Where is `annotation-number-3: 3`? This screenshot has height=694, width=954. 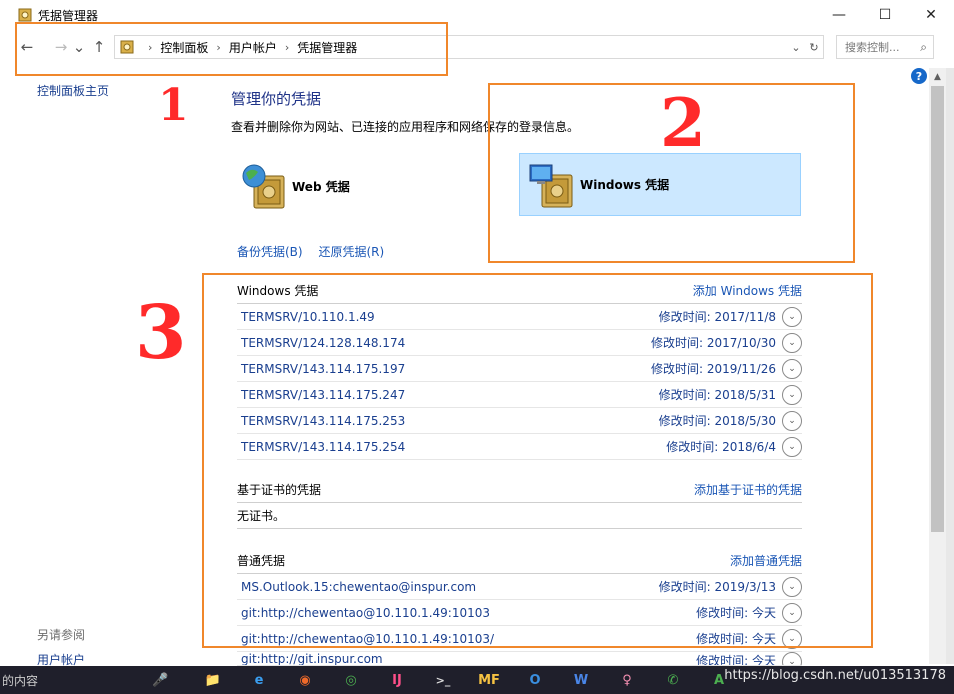 annotation-number-3: 3 is located at coordinates (161, 333).